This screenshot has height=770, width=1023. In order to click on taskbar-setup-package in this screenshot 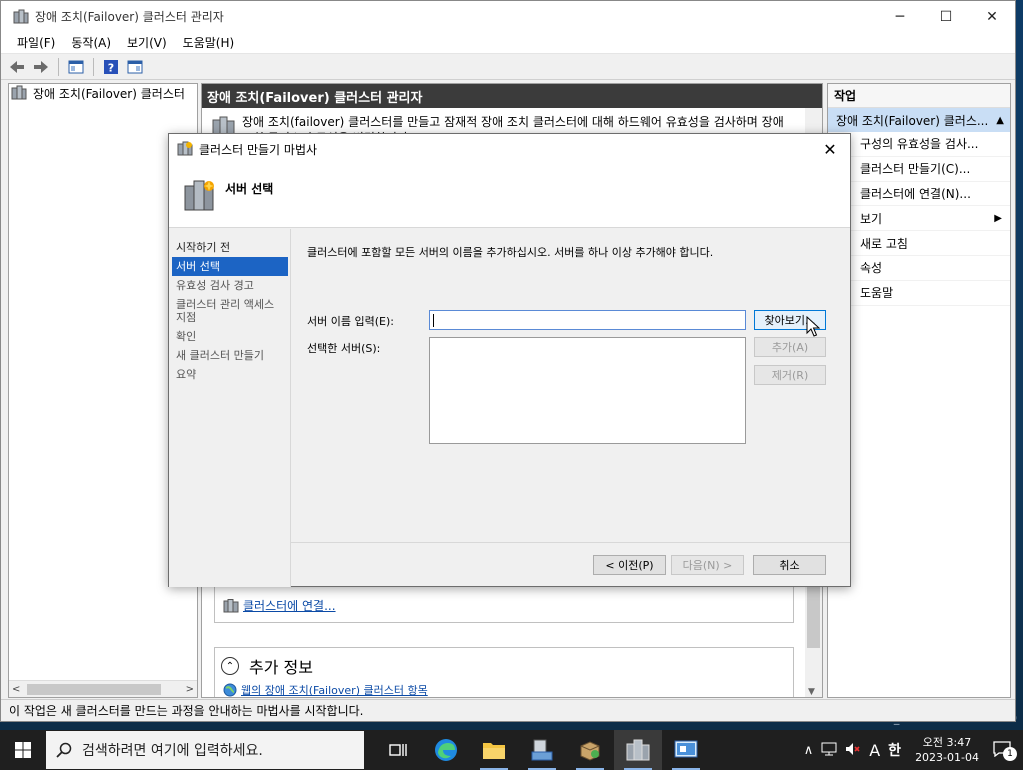, I will do `click(590, 750)`.